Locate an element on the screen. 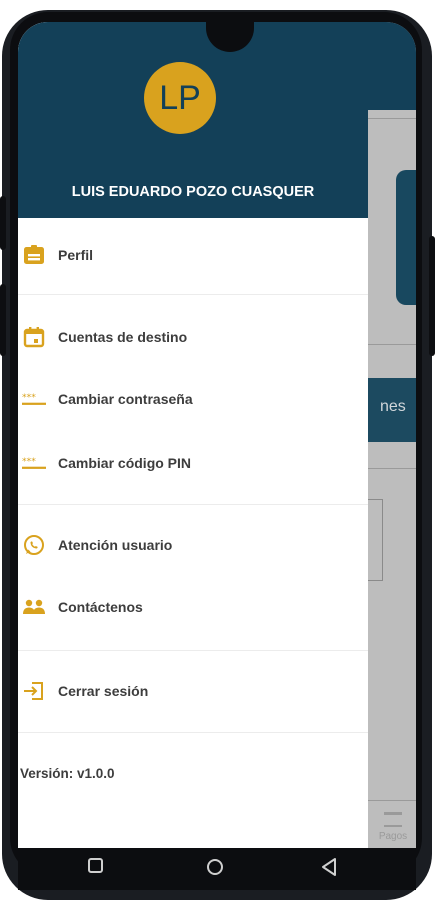  menu-item-label: Cambiar código PIN is located at coordinates (125, 463).